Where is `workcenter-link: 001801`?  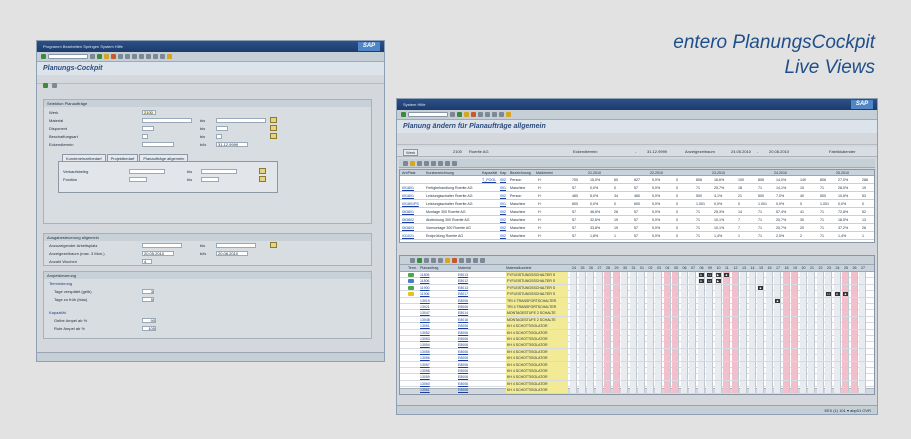
workcenter-link: 001801 is located at coordinates (408, 196).